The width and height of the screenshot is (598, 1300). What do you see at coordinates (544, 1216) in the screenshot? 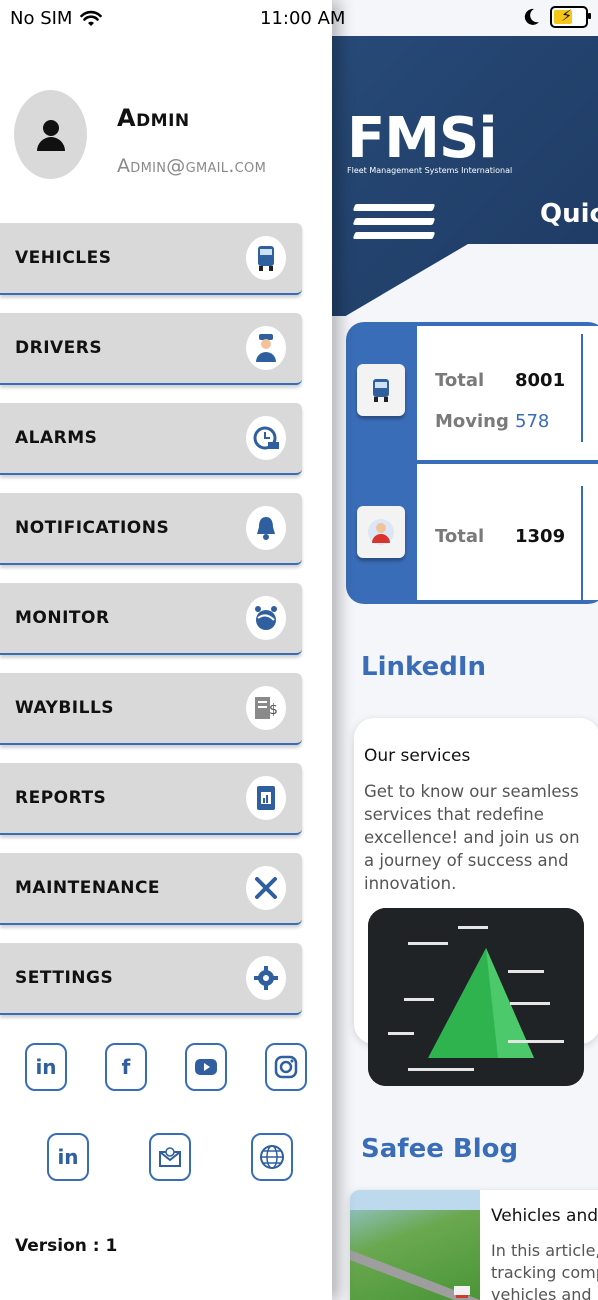
I see `blog-post-title: Vehicles and T` at bounding box center [544, 1216].